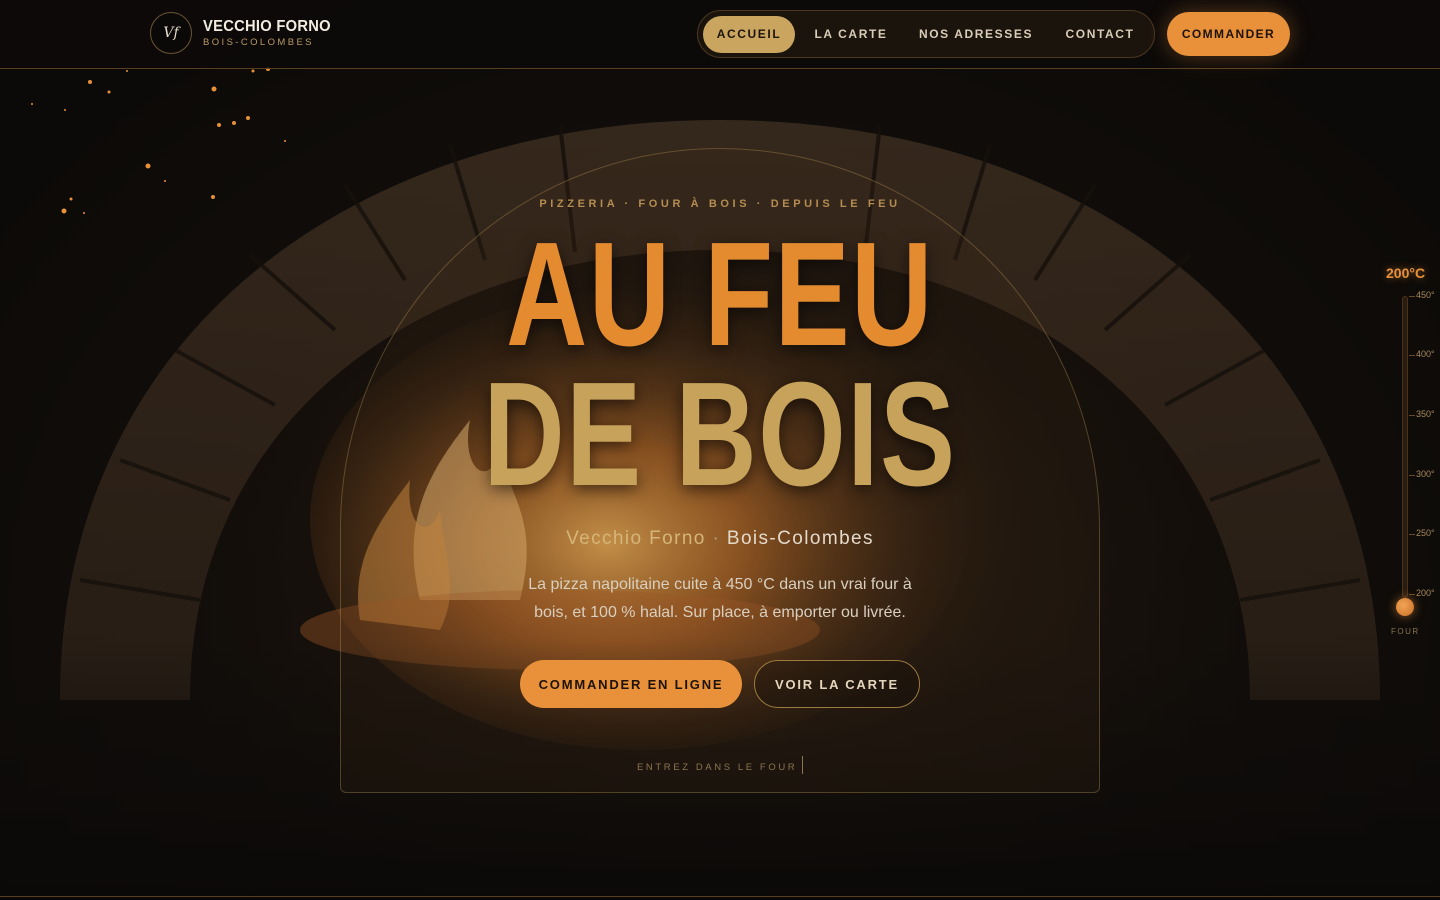 The height and width of the screenshot is (900, 1440). Describe the element at coordinates (717, 767) in the screenshot. I see `scroll-hint: ENTREZ DANS LE FOUR` at that location.